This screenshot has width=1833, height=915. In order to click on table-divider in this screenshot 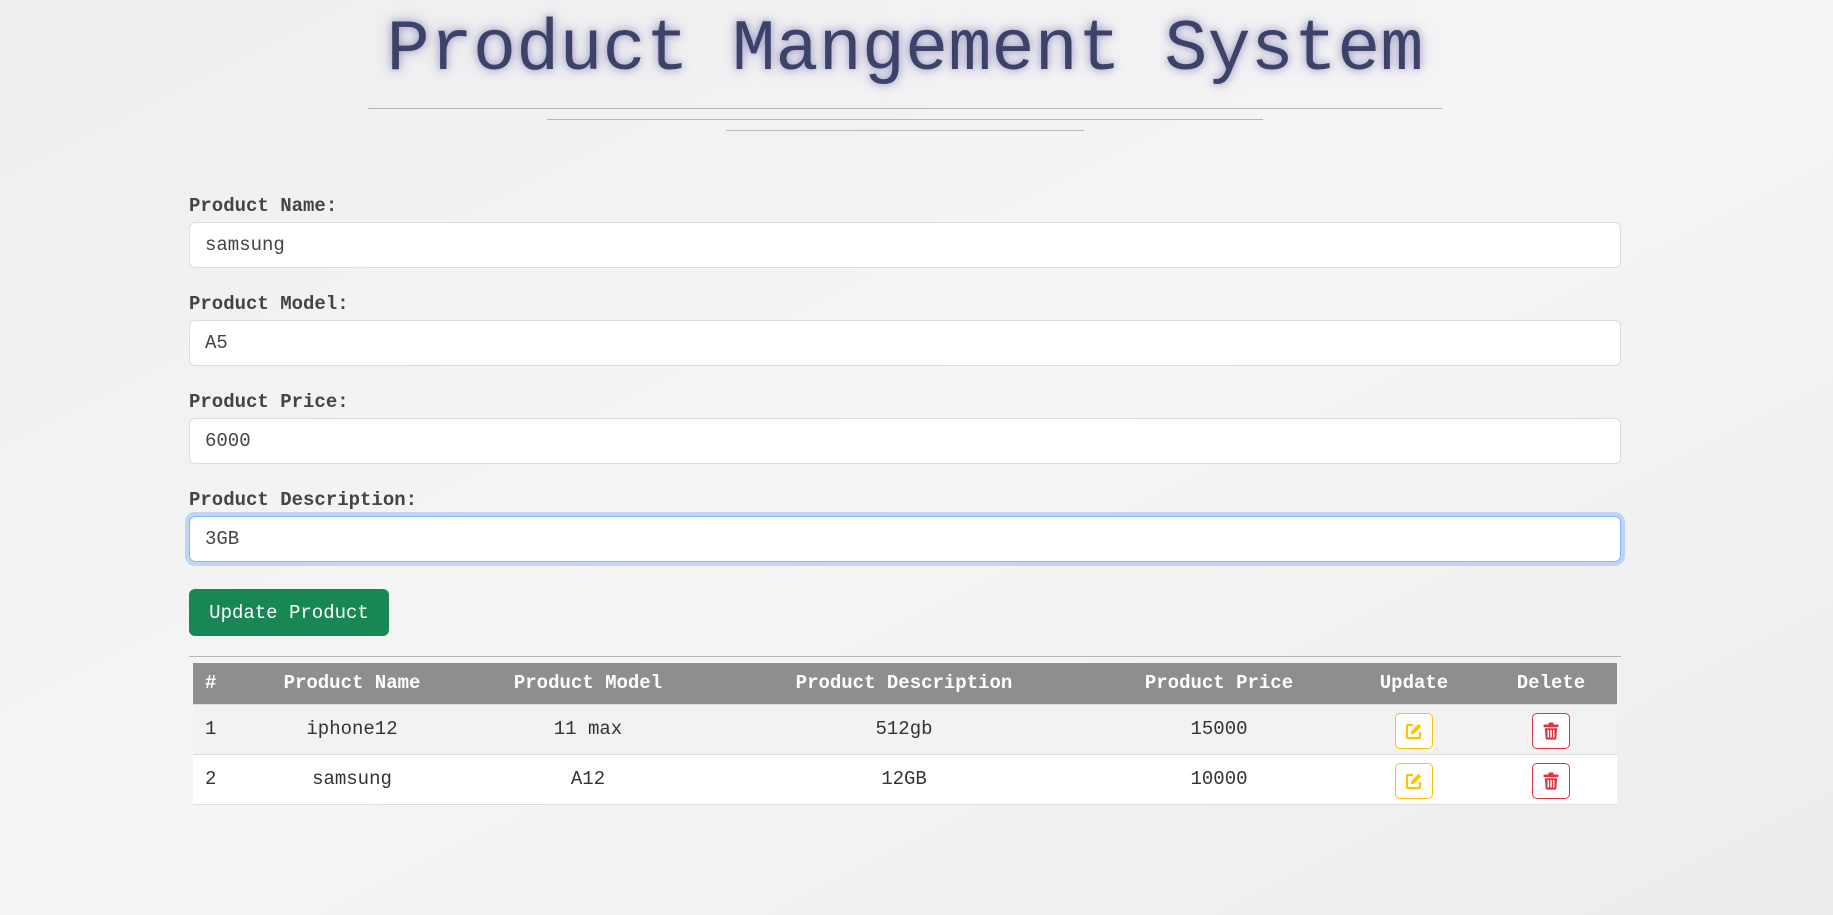, I will do `click(905, 656)`.